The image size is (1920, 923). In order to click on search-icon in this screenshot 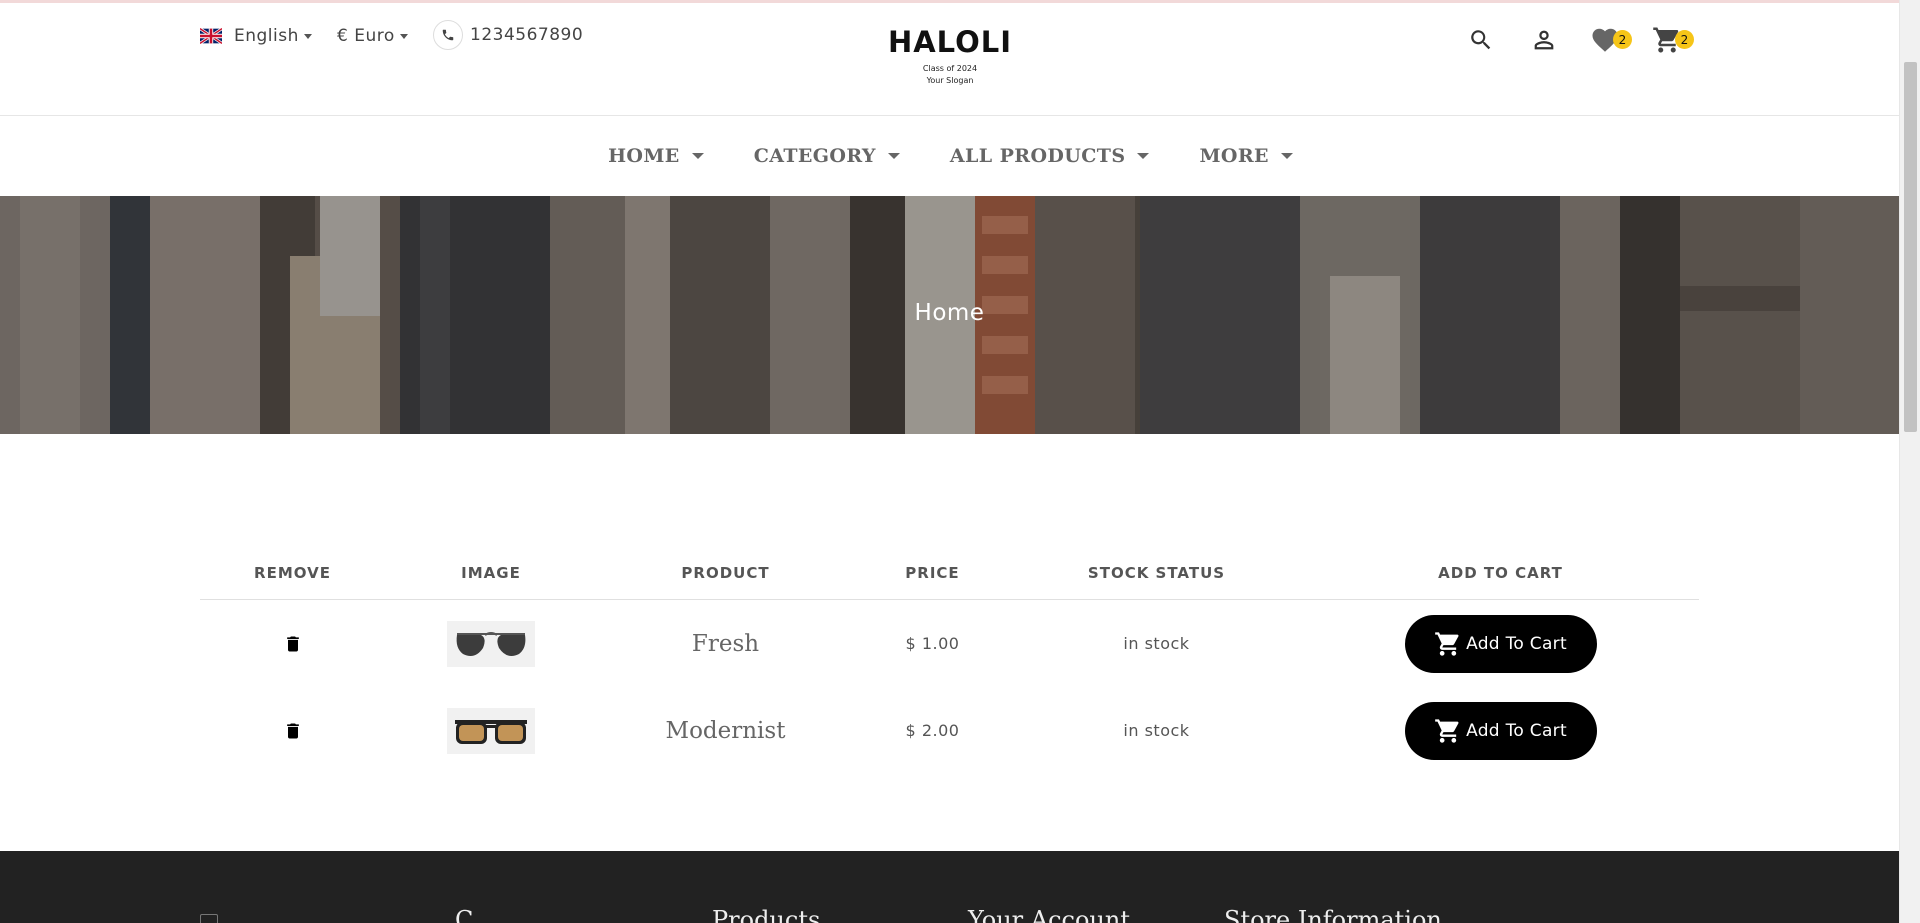, I will do `click(1481, 40)`.